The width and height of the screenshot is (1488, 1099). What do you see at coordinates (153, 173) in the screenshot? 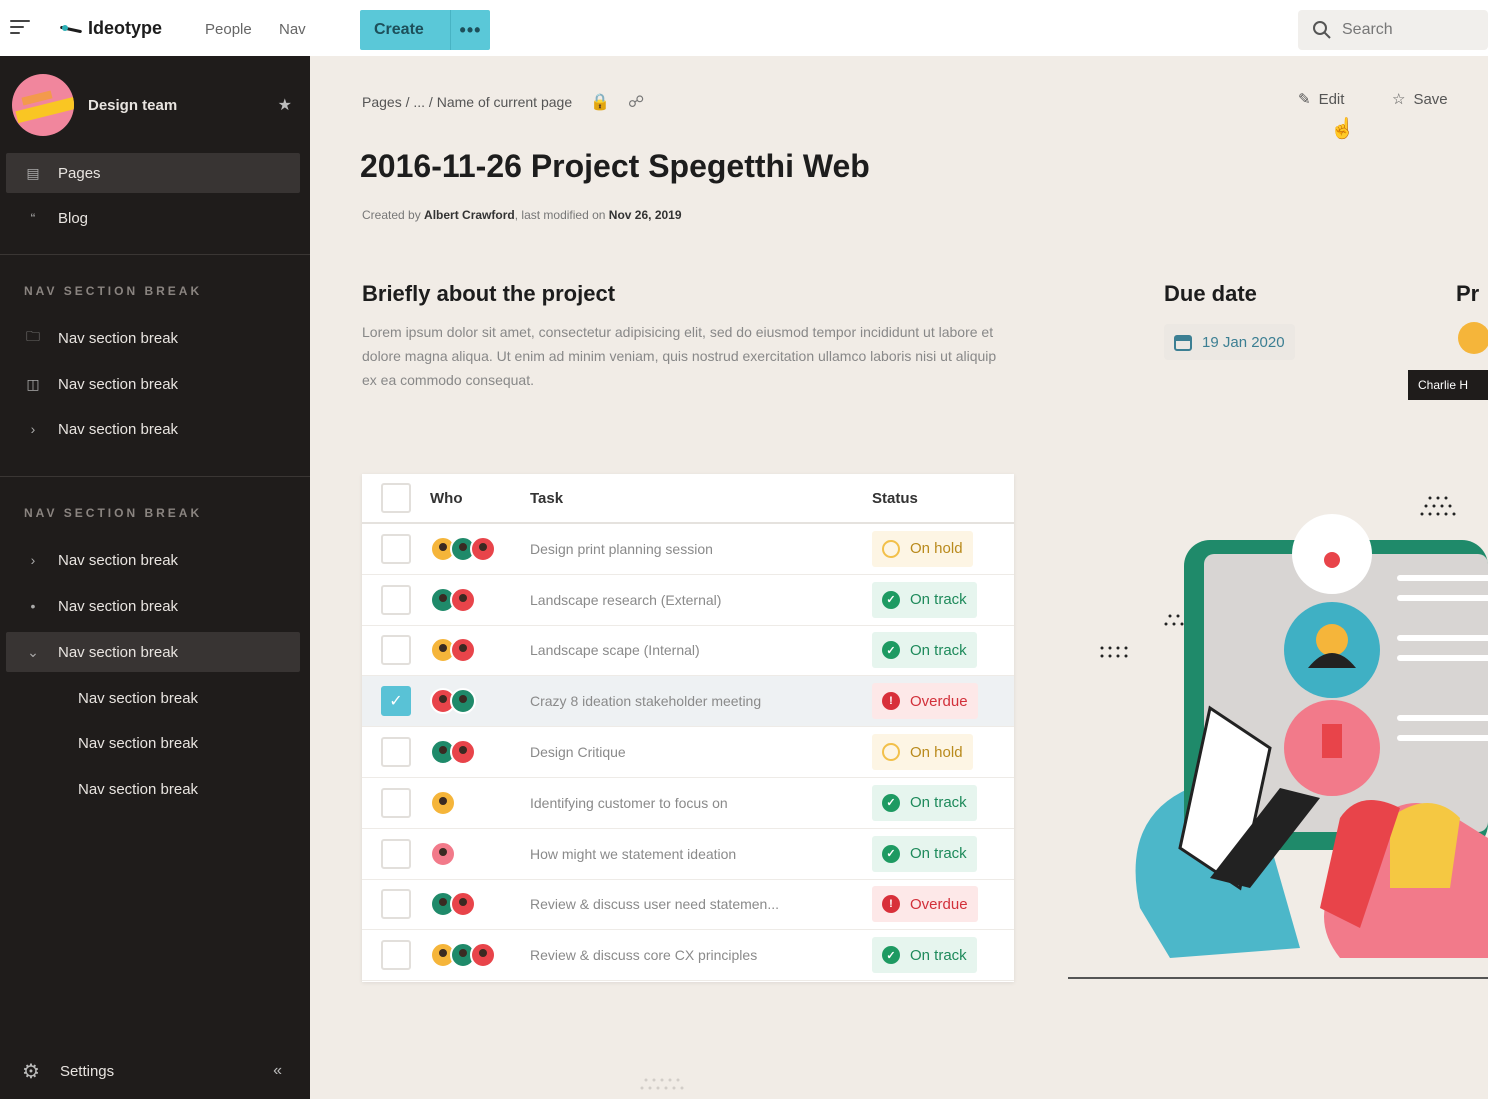
I see `sidebar-item-pages: ▤ Pages` at bounding box center [153, 173].